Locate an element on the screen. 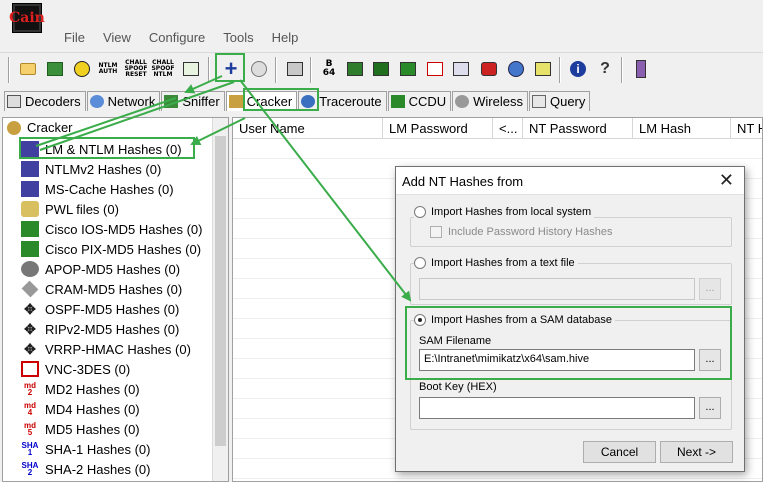 The width and height of the screenshot is (763, 482). menu-tools: Tools is located at coordinates (238, 38).